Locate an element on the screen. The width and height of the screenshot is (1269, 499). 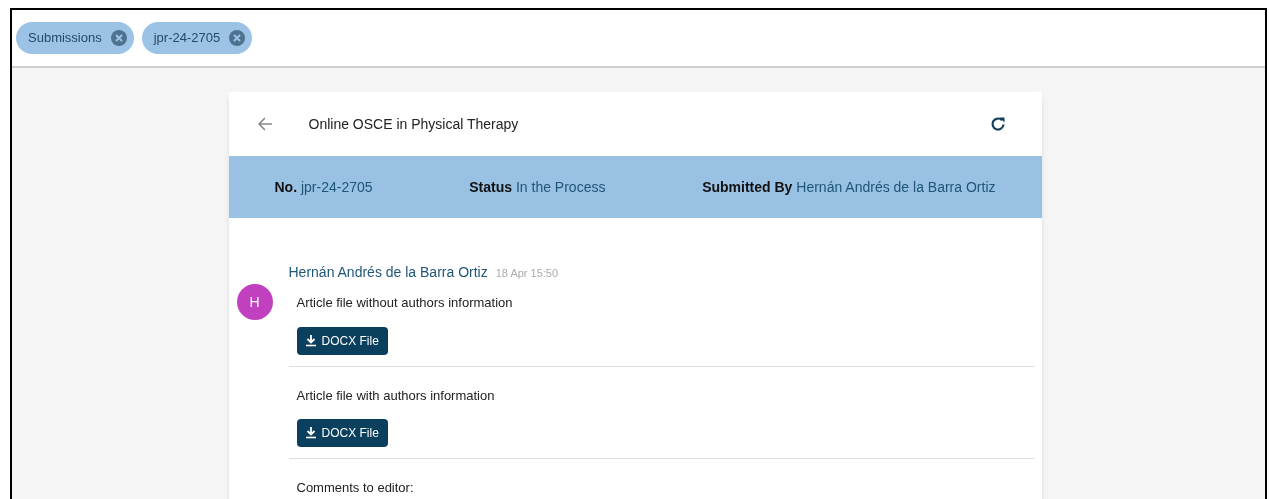
info-field: Submitted By Hernán Andrés de la Barra Ortiz is located at coordinates (849, 187).